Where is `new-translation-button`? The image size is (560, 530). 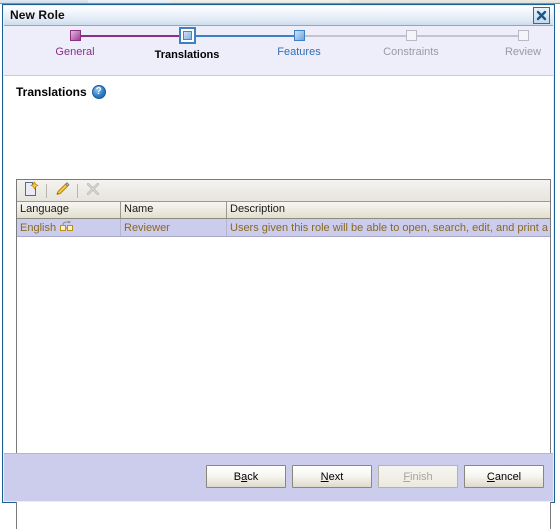
new-translation-button is located at coordinates (31, 190).